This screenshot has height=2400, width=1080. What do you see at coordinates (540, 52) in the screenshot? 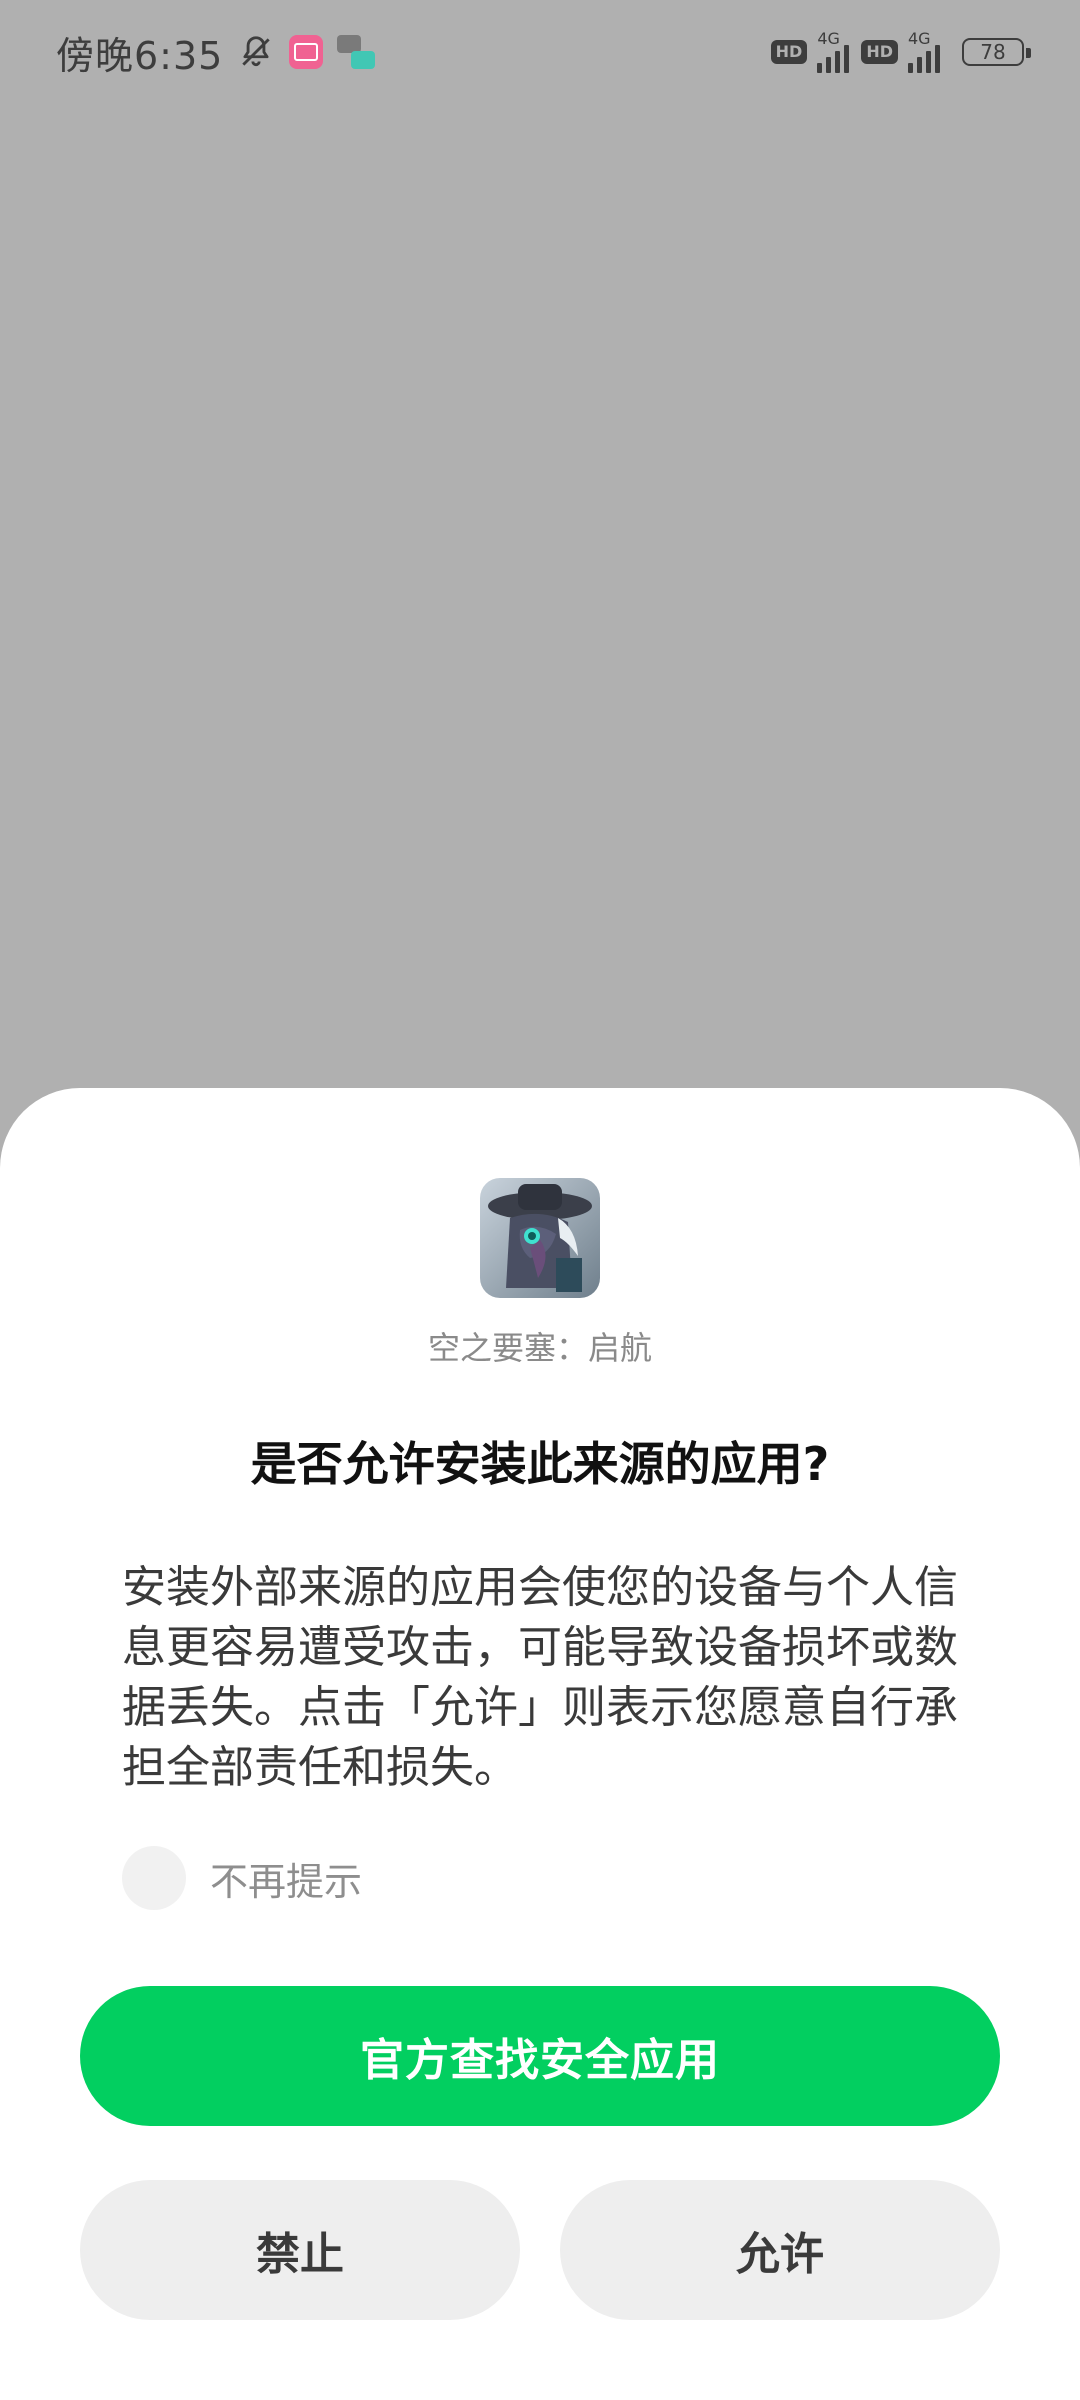
I see `status-bar: 傍晚6:35 HD 4G HD 4G 78` at bounding box center [540, 52].